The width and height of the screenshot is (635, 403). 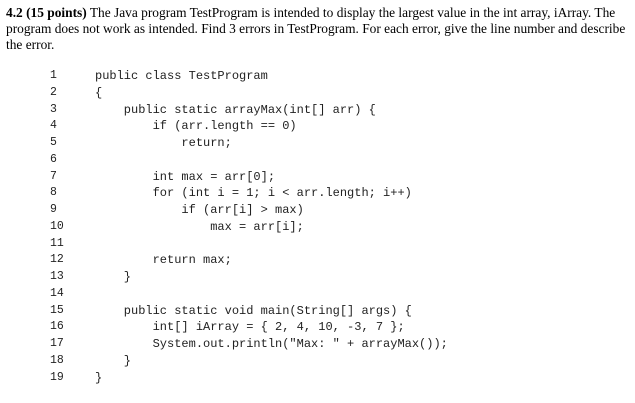 I want to click on code-line: 5 return;, so click(x=317, y=143).